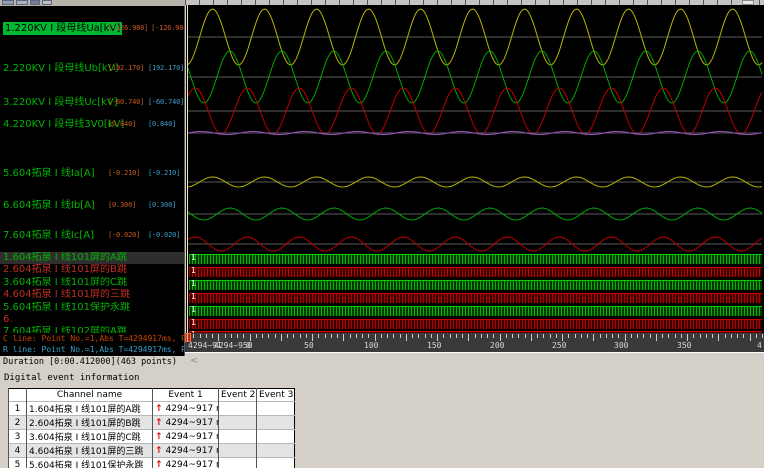 Image resolution: width=764 pixels, height=468 pixels. Describe the element at coordinates (151, 422) in the screenshot. I see `event-table-row: 22.604拓泉 I 线101屏的B跳↑4294~917 ms` at that location.